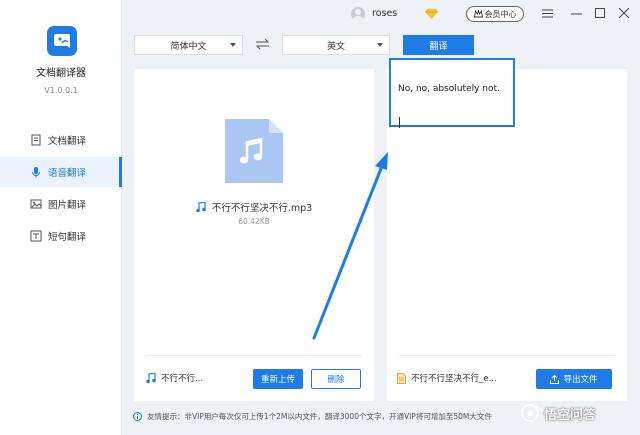 Image resolution: width=640 pixels, height=435 pixels. I want to click on translation-result-text: No, no, absolutely not., so click(449, 89).